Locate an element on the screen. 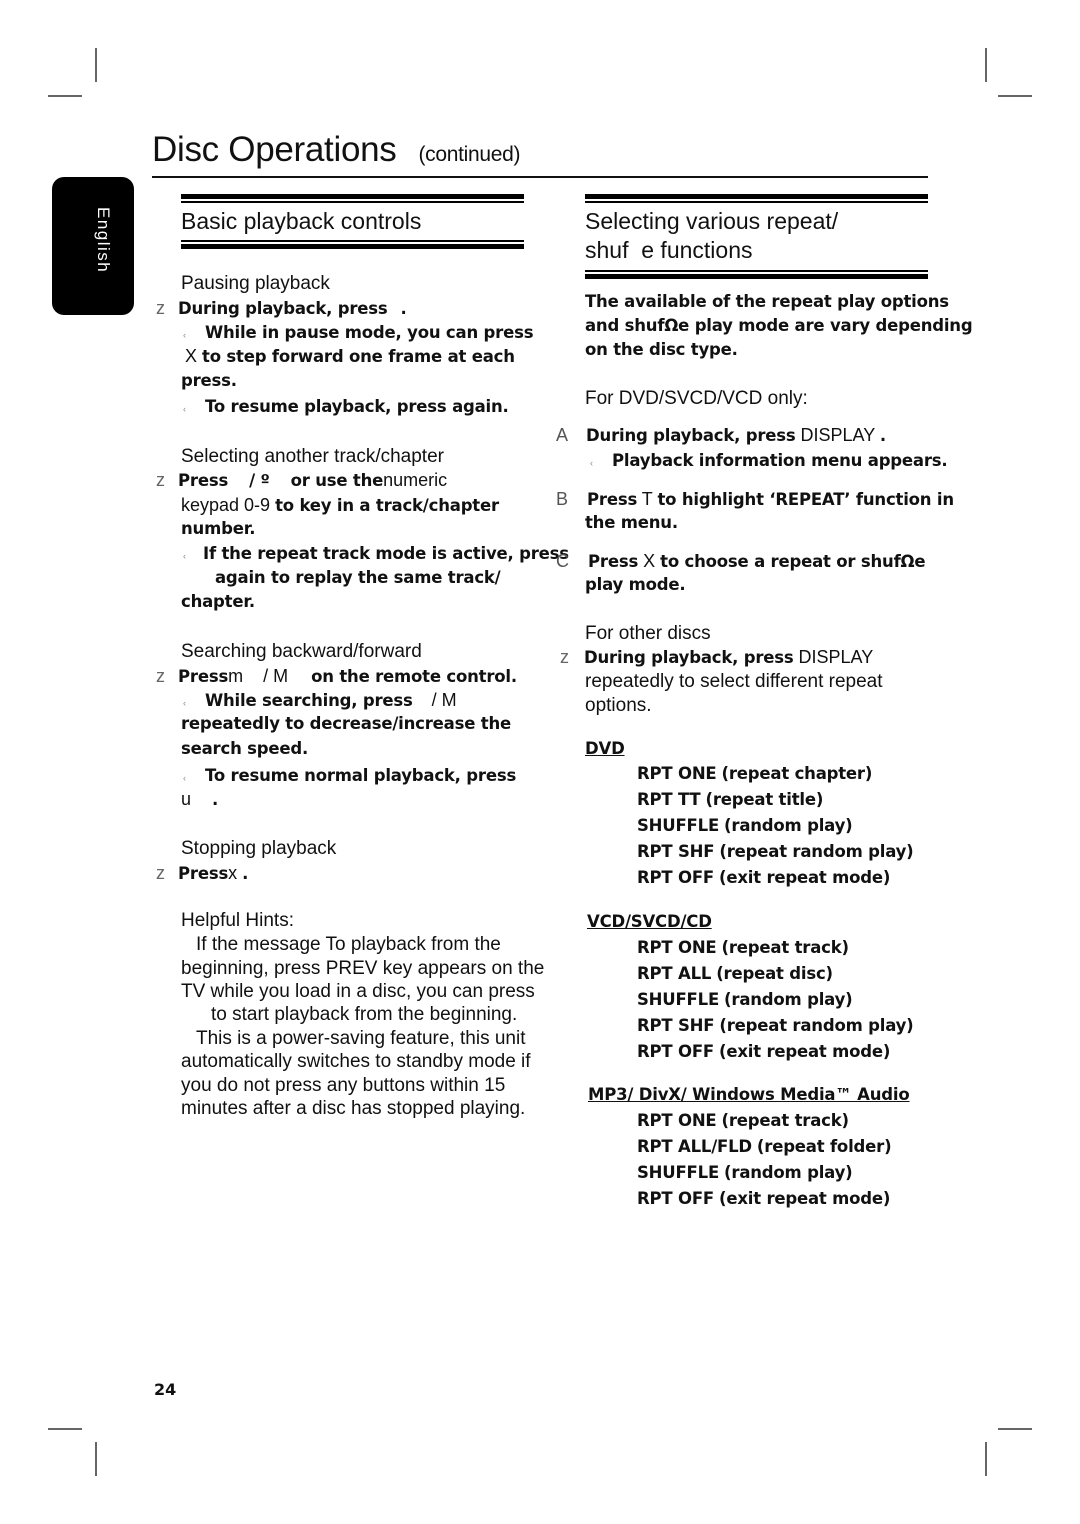  hint-line: beginning, press PREV key appears on the is located at coordinates (363, 968).